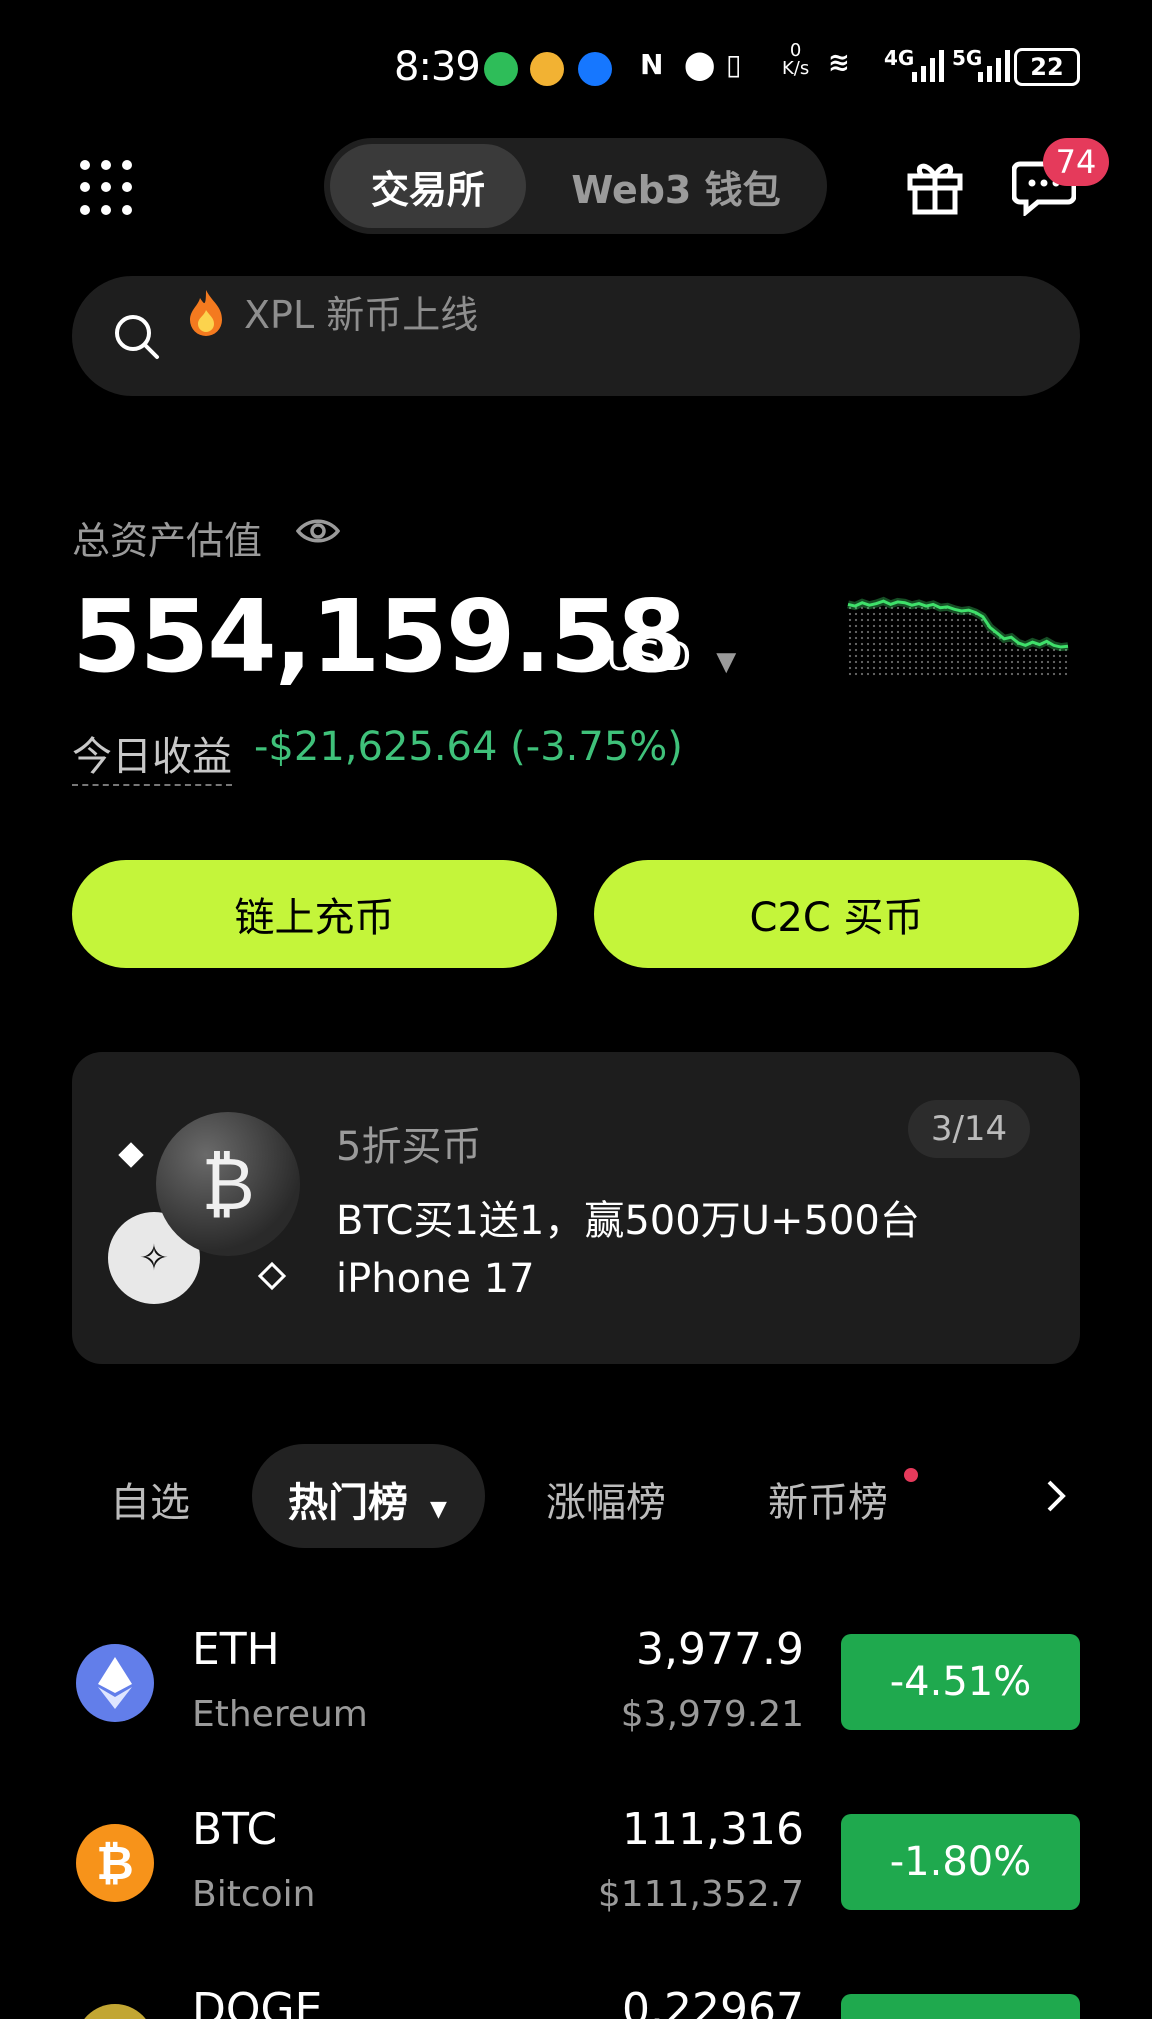 The width and height of the screenshot is (1152, 2019). I want to click on apps-grid-icon, so click(108, 188).